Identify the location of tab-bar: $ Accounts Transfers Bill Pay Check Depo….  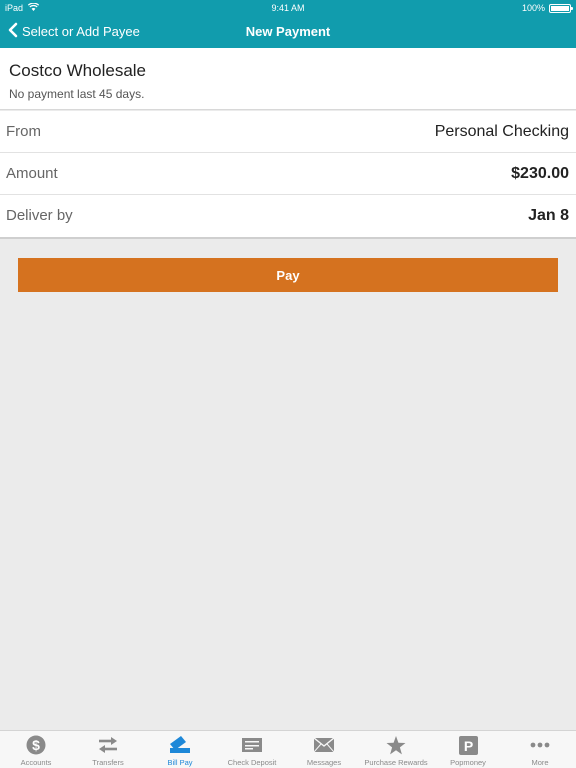
(288, 749).